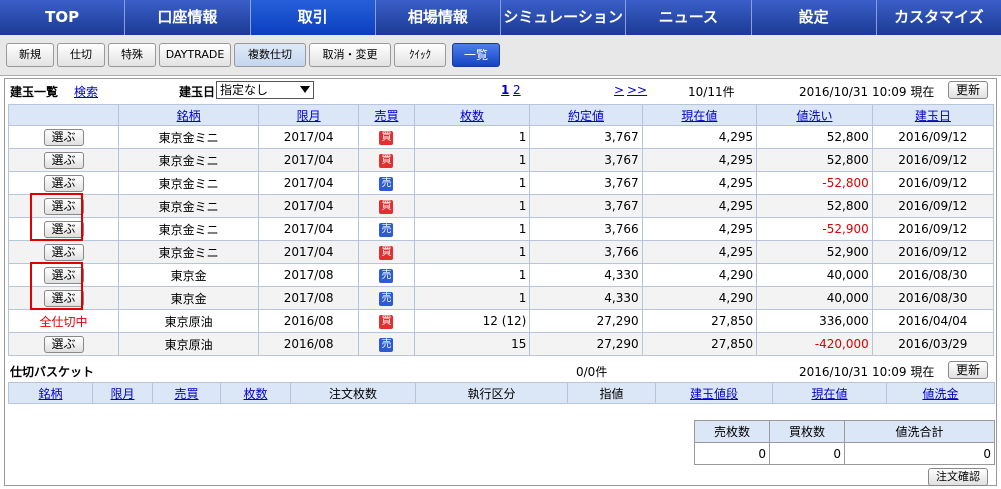  I want to click on tab-new: 新規, so click(30, 55).